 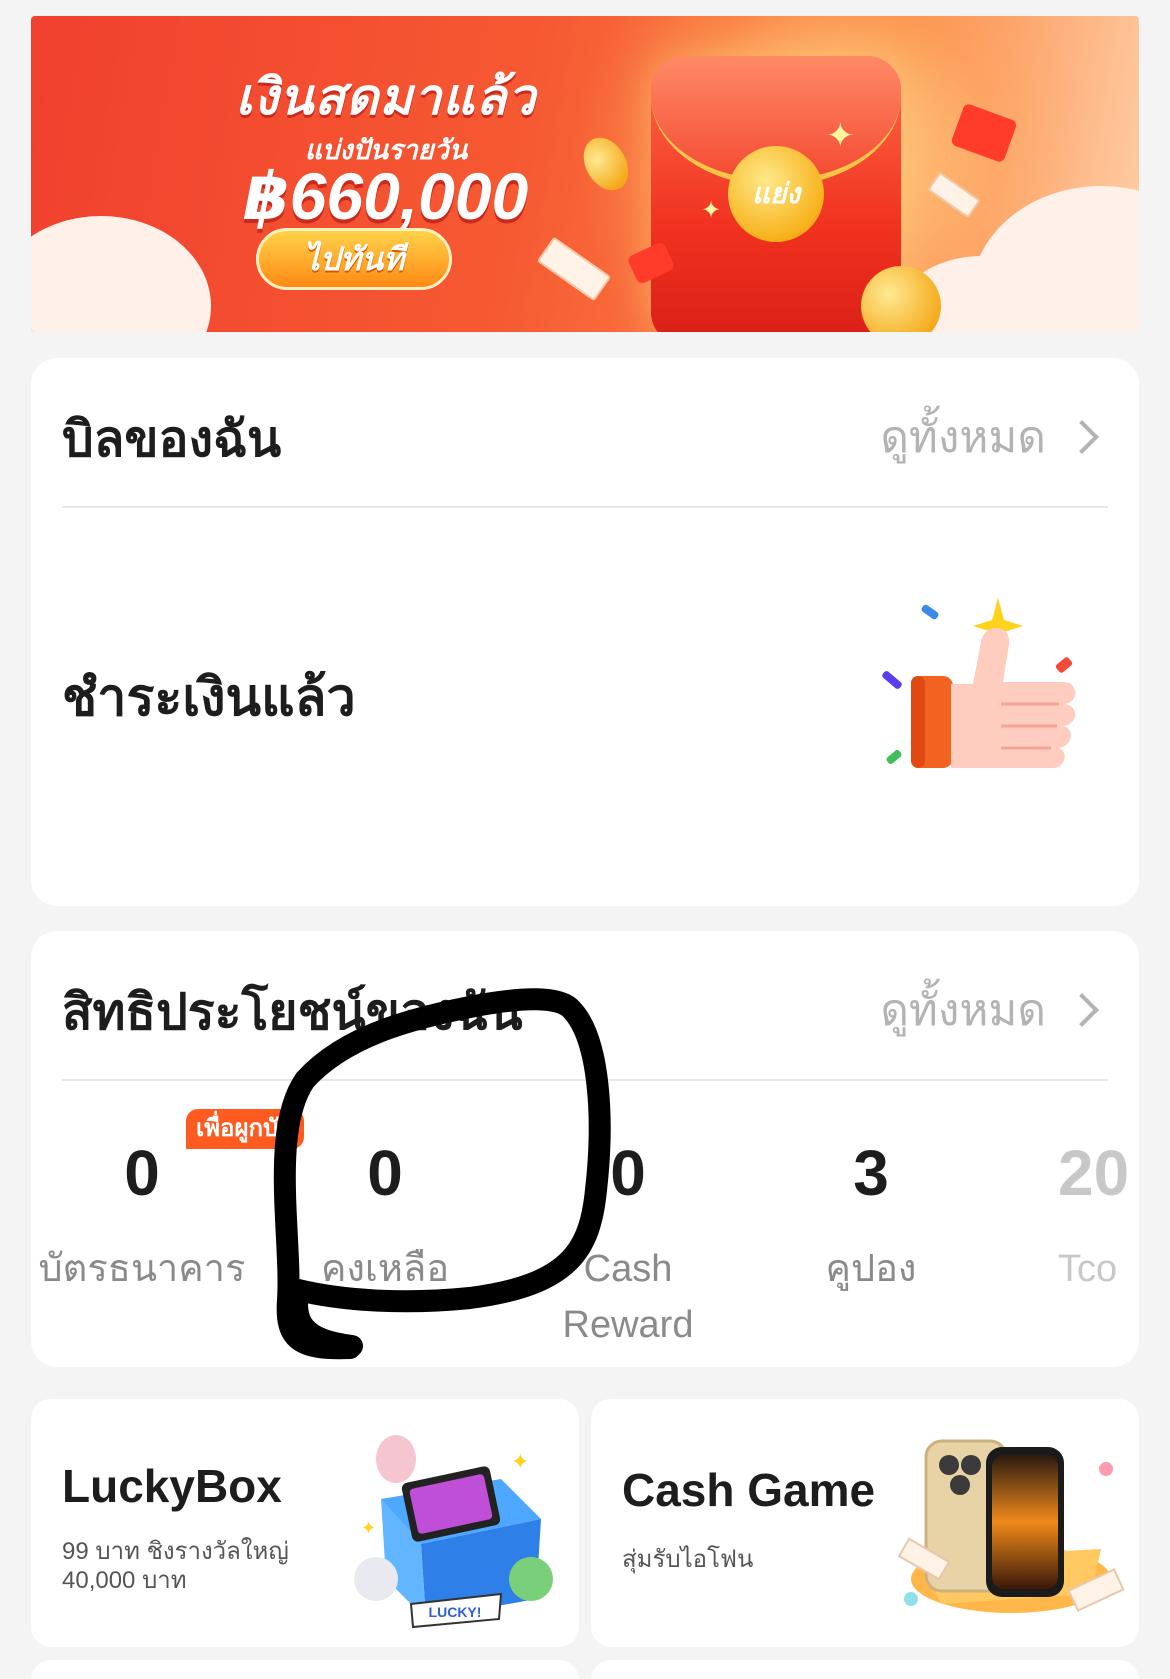 I want to click on lucky-art-text: LUCKY!, so click(x=455, y=1612).